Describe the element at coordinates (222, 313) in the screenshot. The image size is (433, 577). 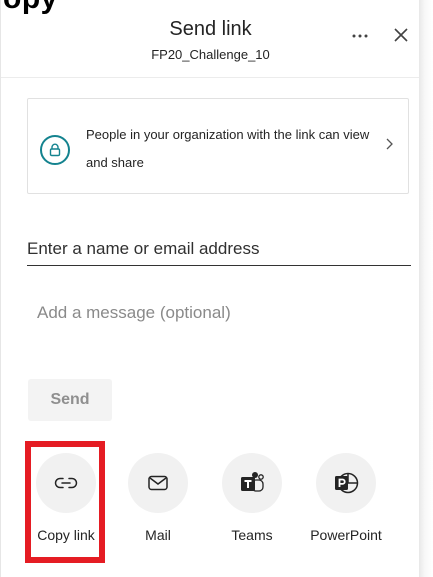
I see `message-input` at that location.